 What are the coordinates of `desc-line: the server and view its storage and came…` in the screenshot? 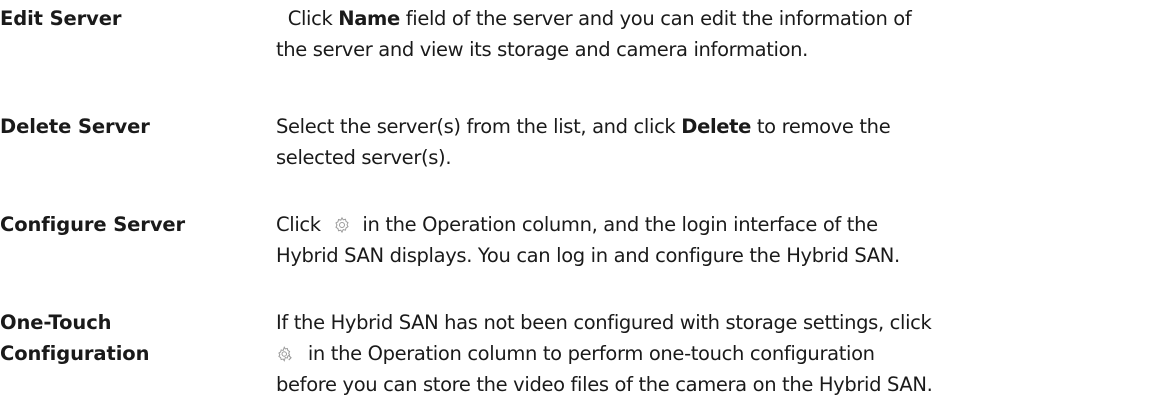 It's located at (542, 49).